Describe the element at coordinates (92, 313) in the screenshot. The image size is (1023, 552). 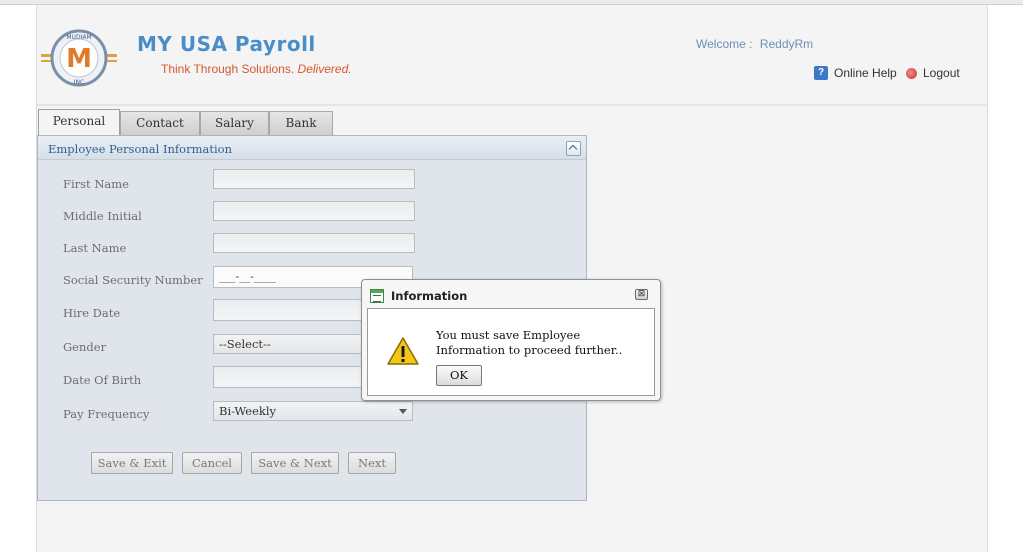
I see `hire-date-label: Hire Date` at that location.